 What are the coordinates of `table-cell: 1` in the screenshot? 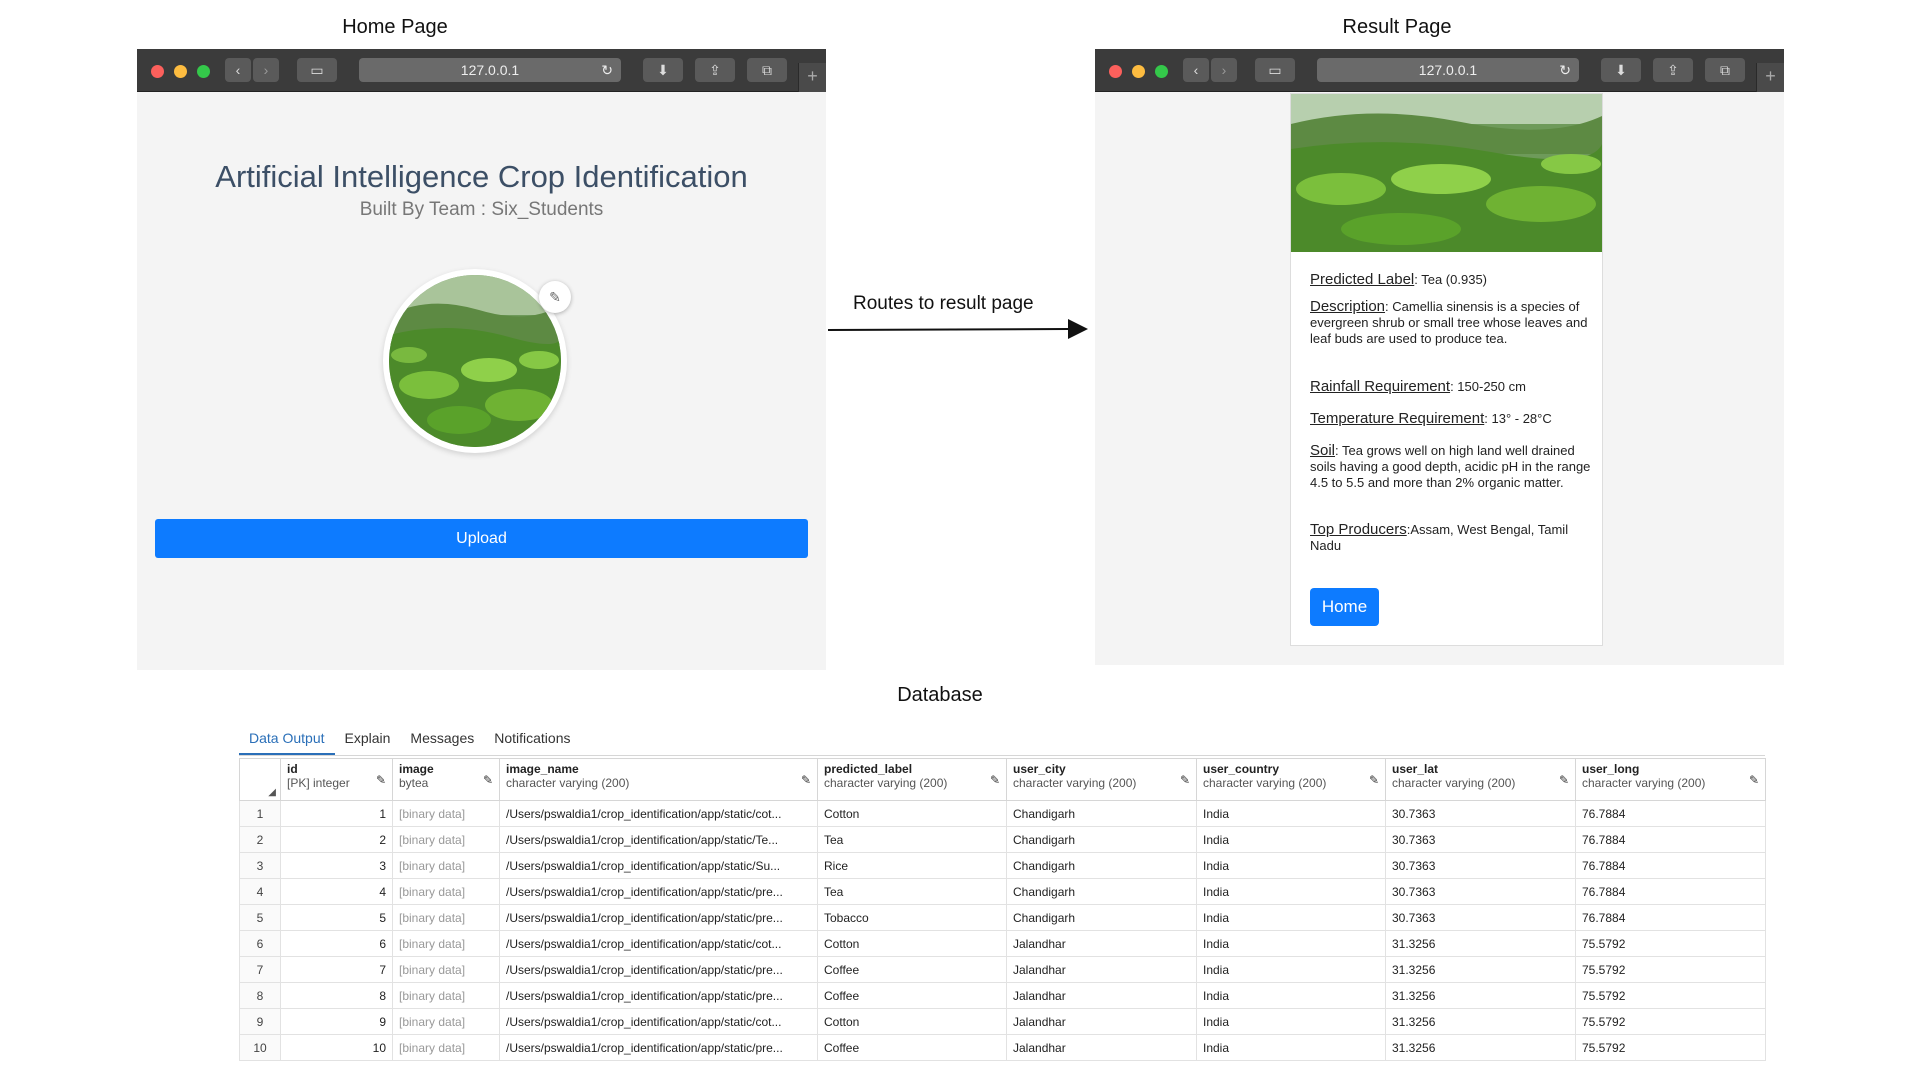 It's located at (336, 813).